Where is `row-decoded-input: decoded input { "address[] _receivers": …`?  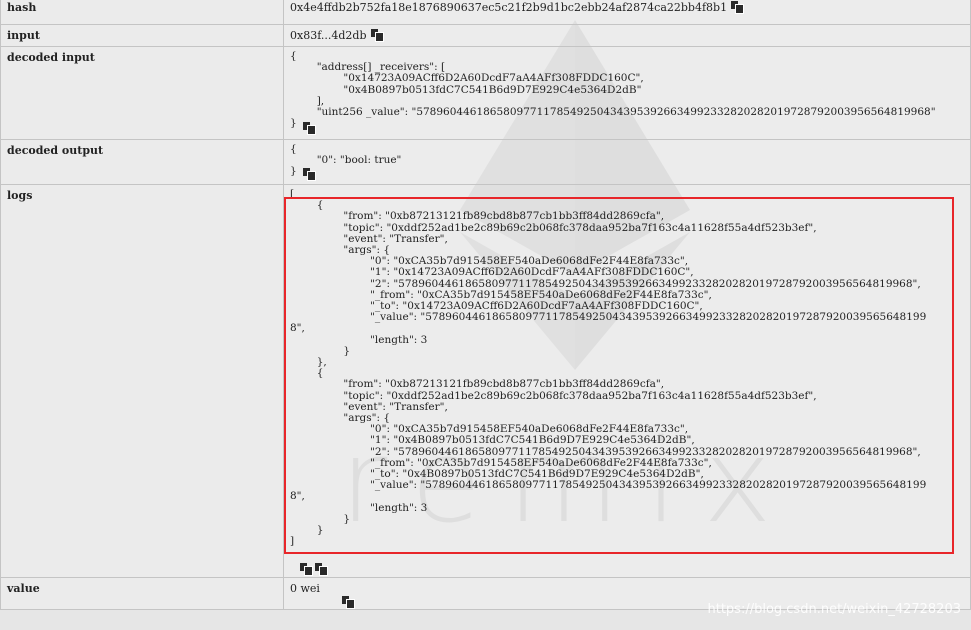 row-decoded-input: decoded input { "address[] _receivers": … is located at coordinates (485, 93).